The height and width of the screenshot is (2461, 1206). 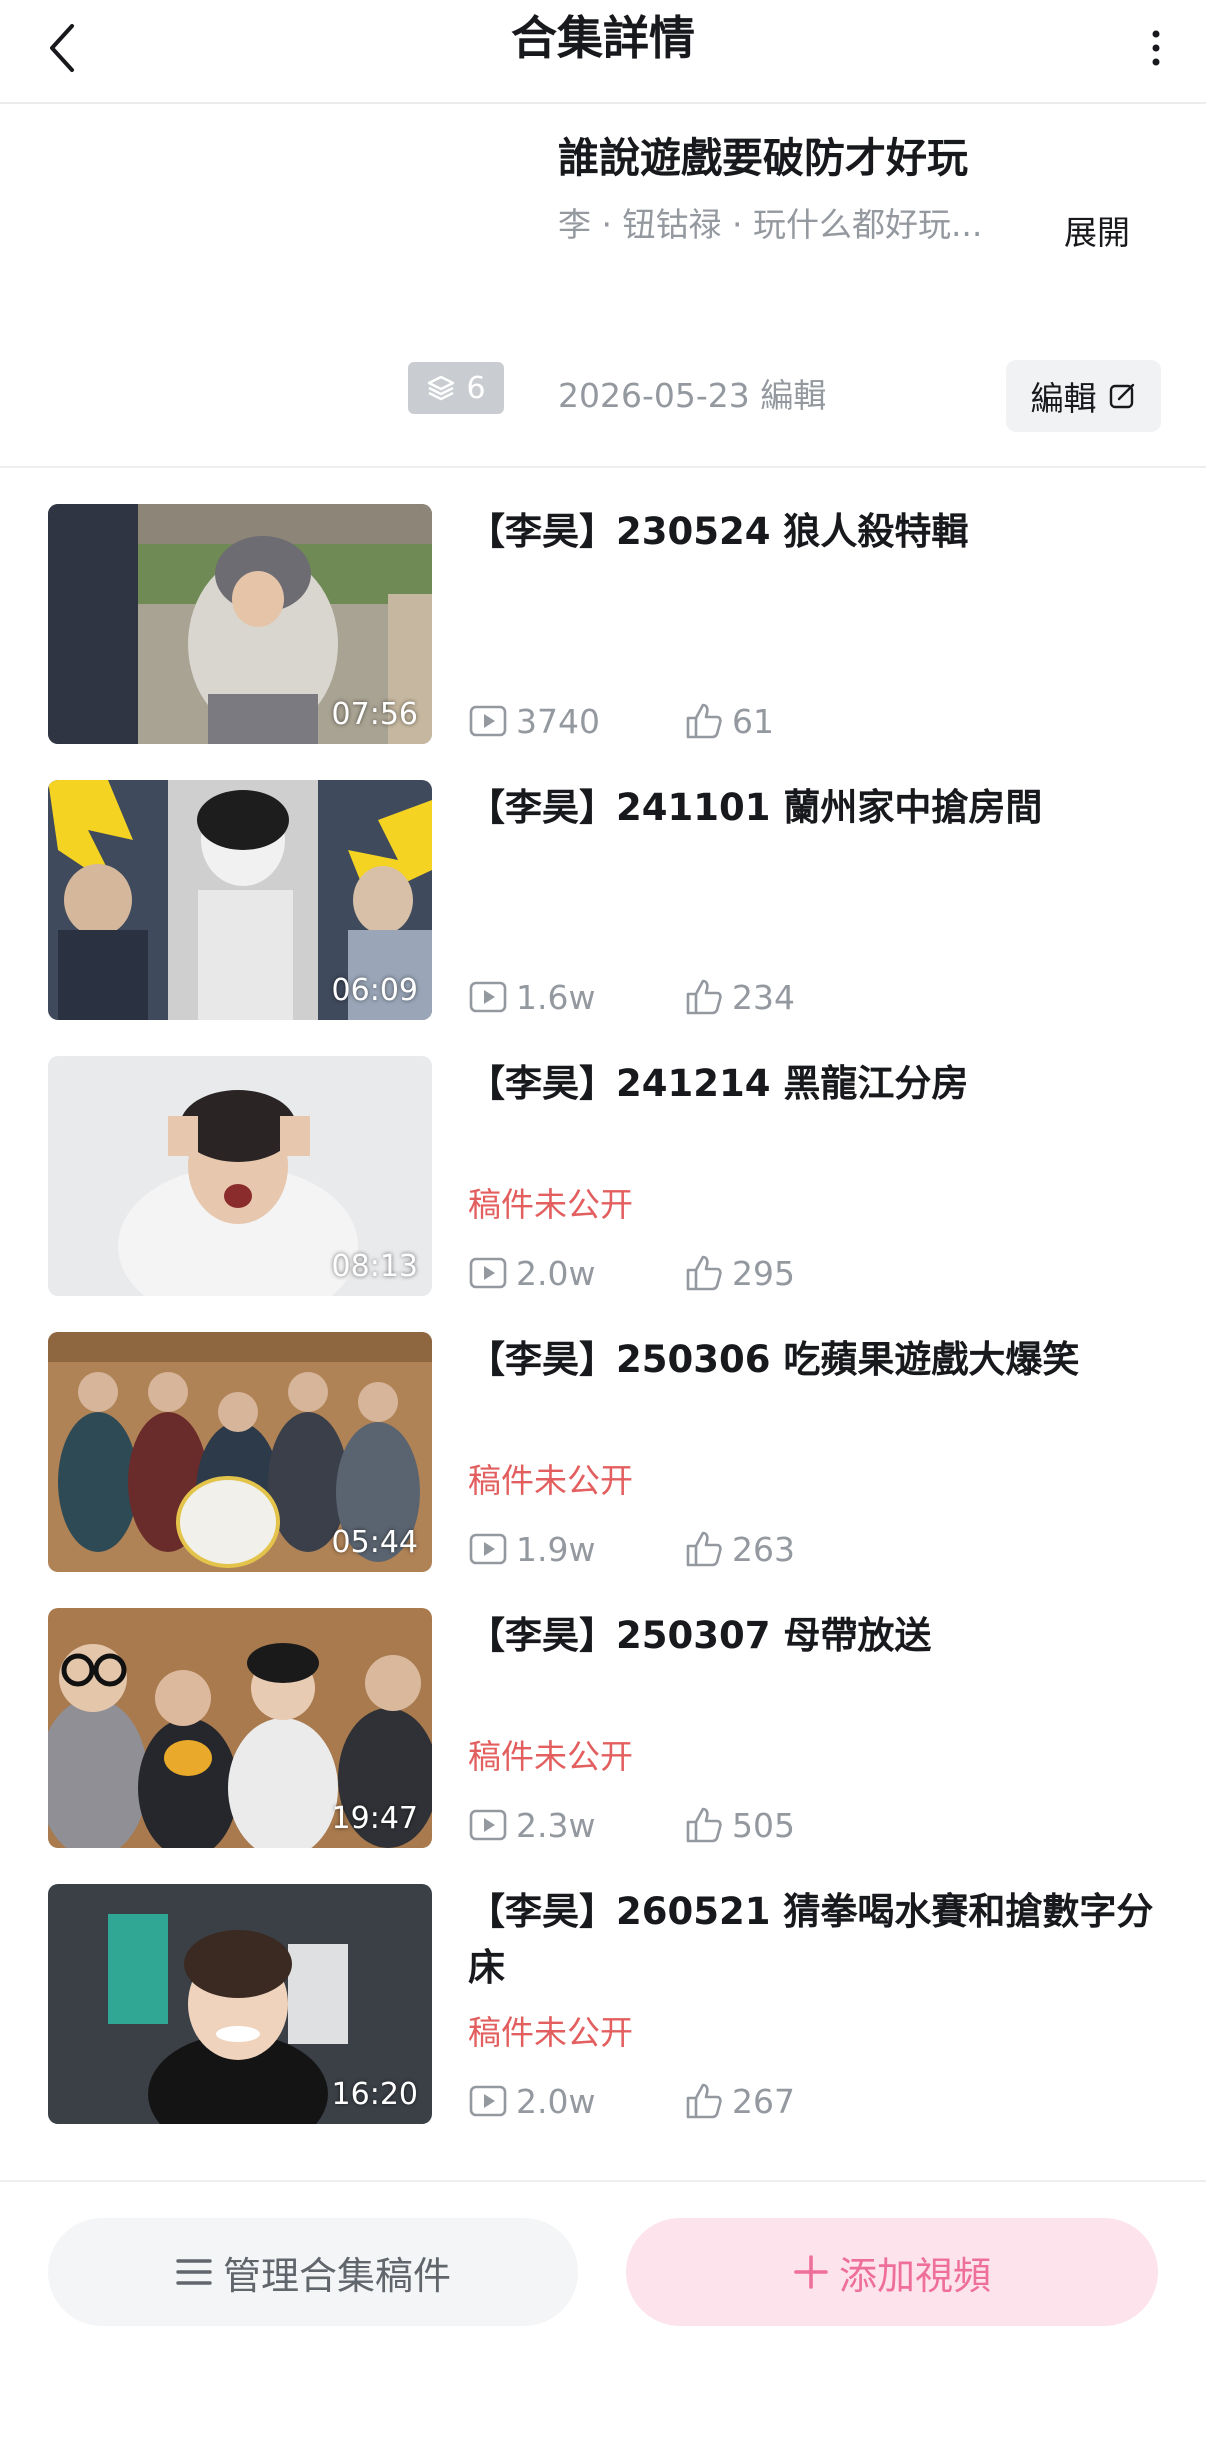 What do you see at coordinates (763, 1273) in the screenshot?
I see `like-count-value: 295` at bounding box center [763, 1273].